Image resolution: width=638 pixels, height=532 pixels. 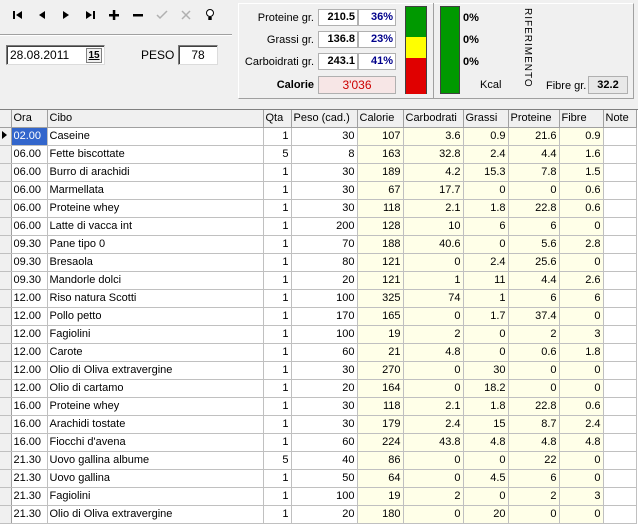 I want to click on table-cell: Mandorle dolci, so click(x=155, y=280).